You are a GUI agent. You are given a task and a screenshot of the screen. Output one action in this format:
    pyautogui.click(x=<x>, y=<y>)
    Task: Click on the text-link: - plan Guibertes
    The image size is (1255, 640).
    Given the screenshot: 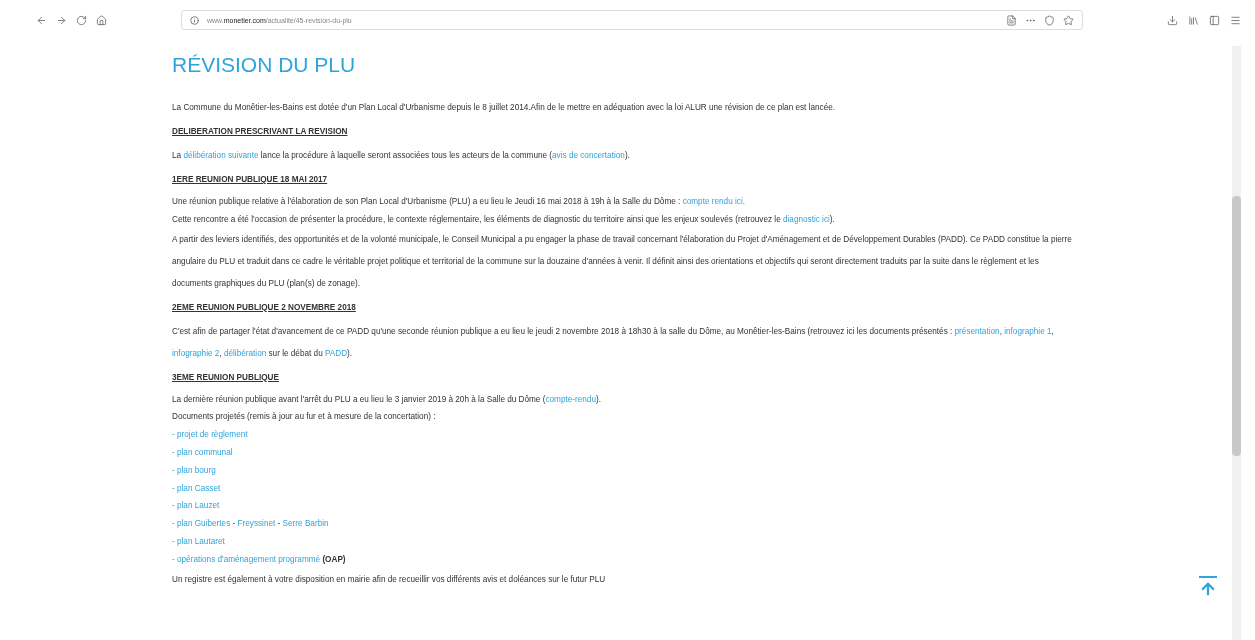 What is the action you would take?
    pyautogui.click(x=201, y=524)
    